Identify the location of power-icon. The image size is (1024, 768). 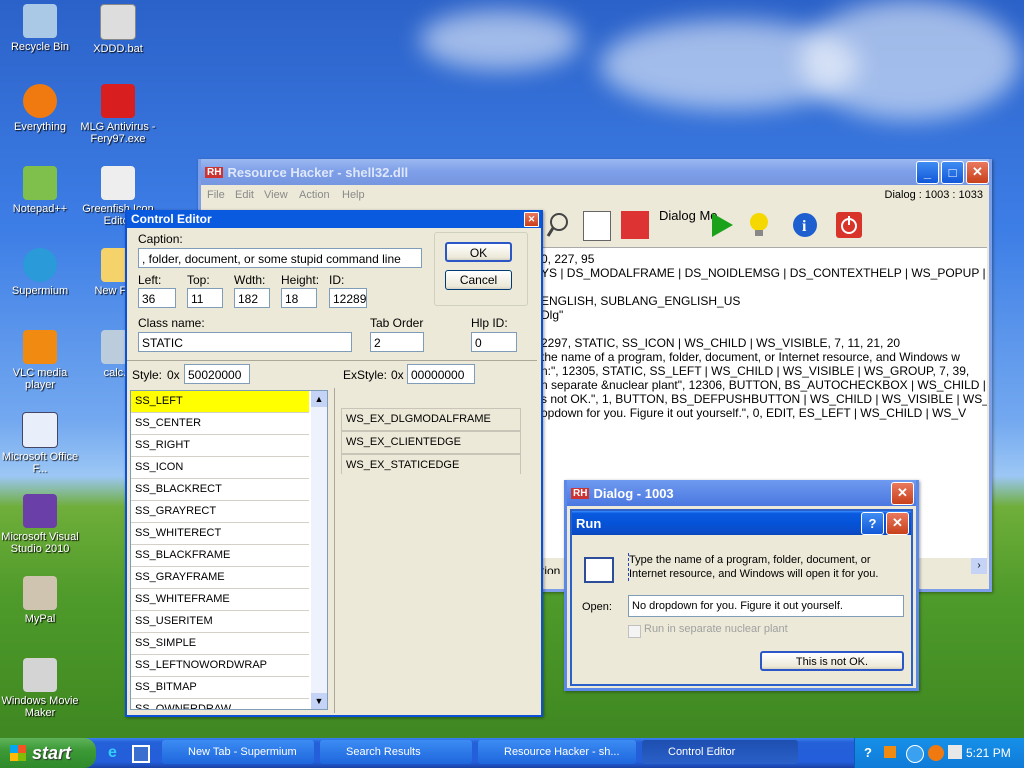
(849, 226).